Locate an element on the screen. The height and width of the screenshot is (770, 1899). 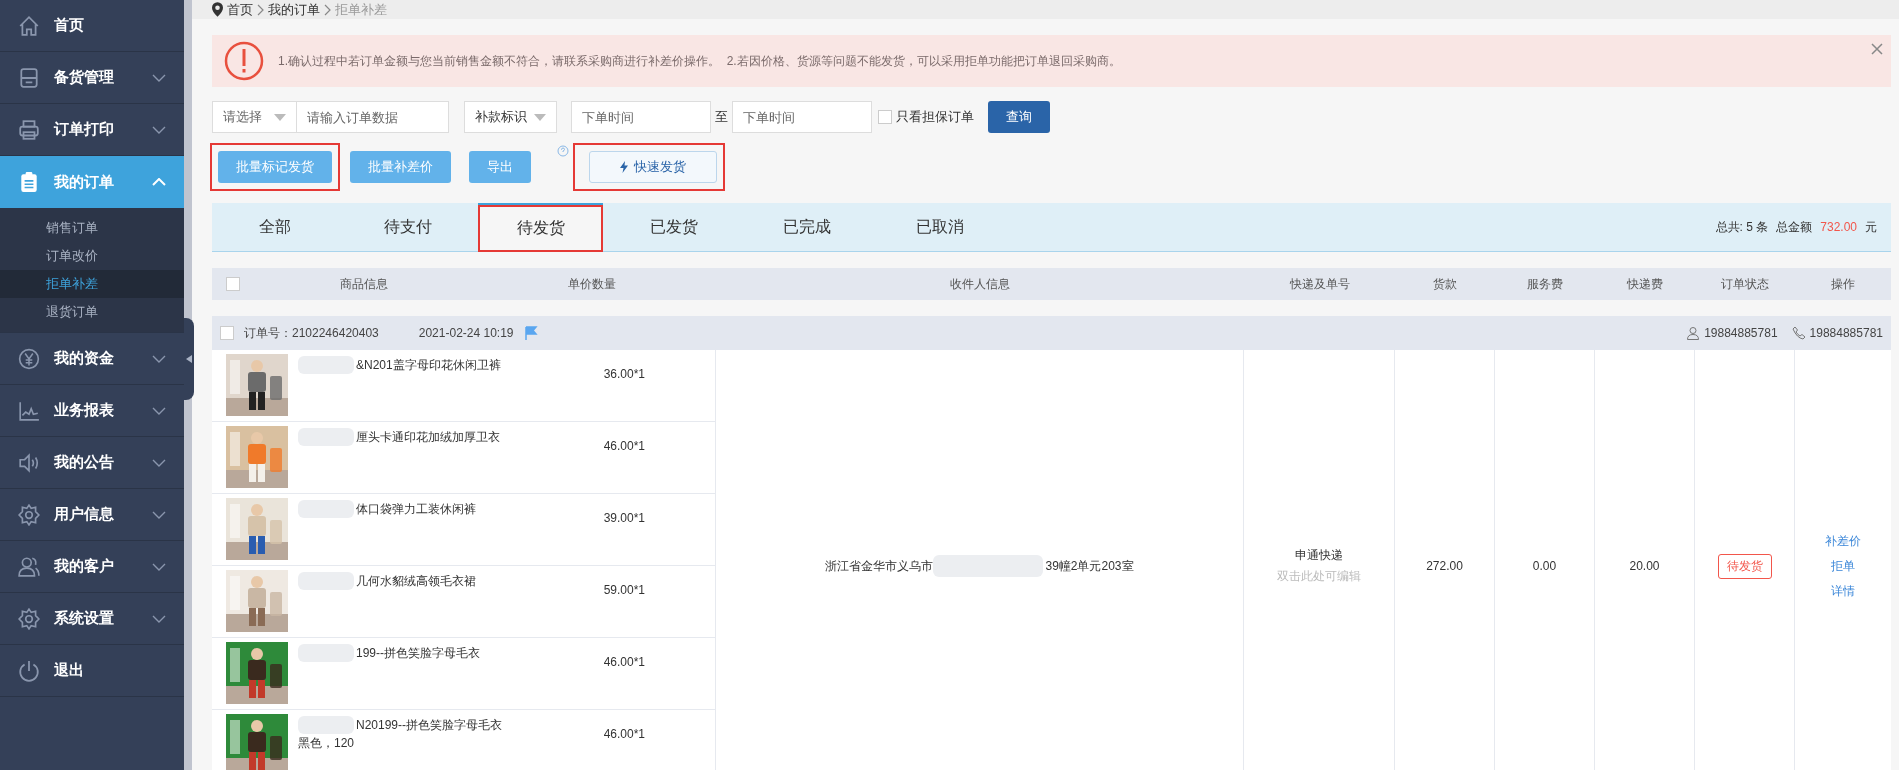
column-header: 快递费 is located at coordinates (1645, 283).